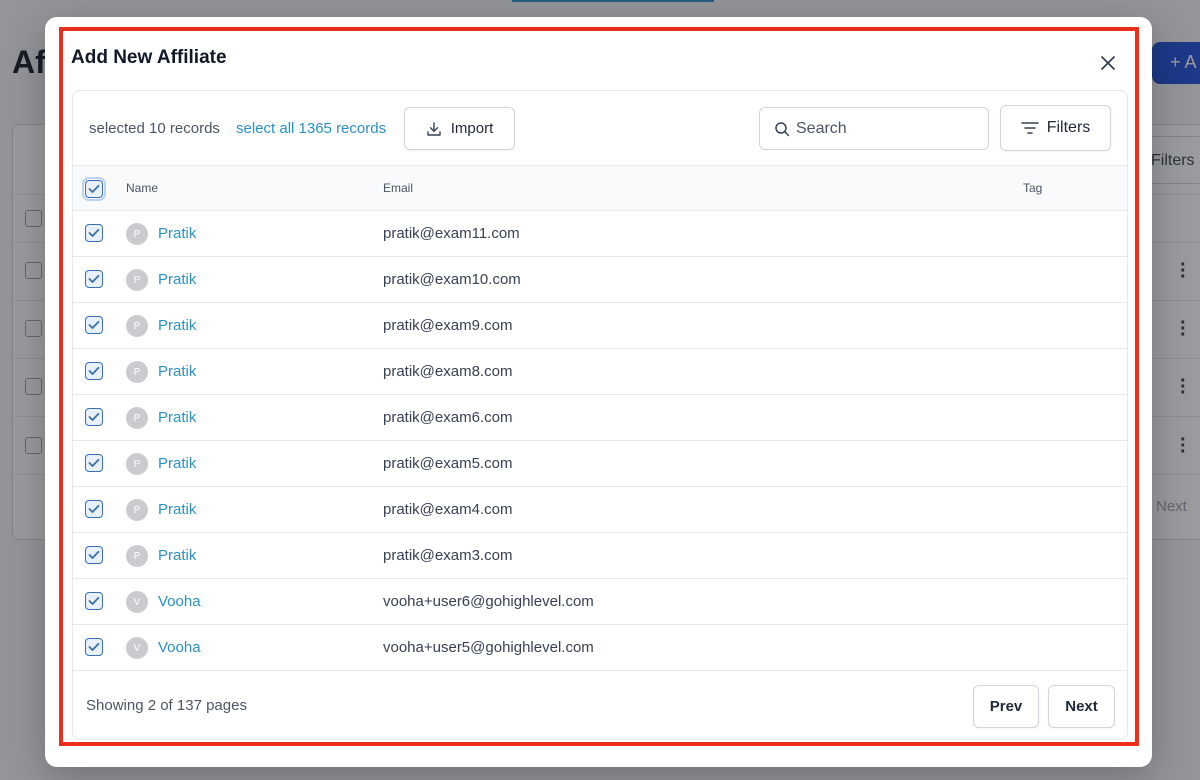  Describe the element at coordinates (600, 648) in the screenshot. I see `table-row: V Vooha vooha+user5@gohighlevel.com` at that location.